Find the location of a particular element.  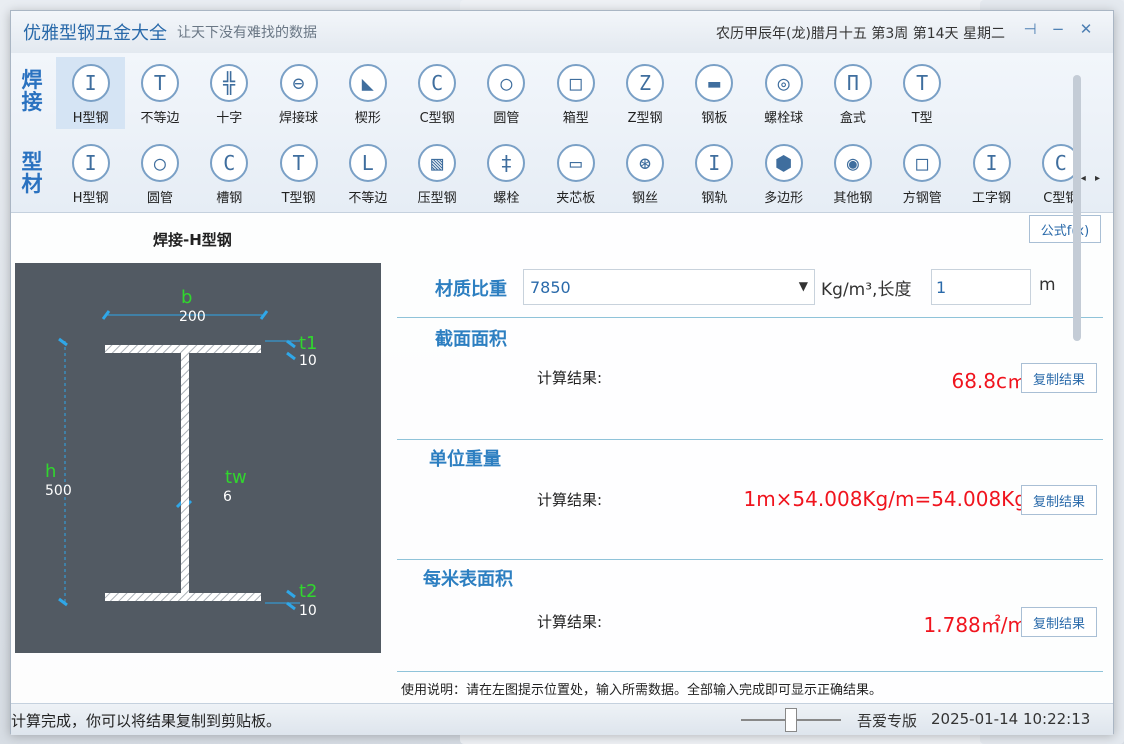

profile-tool-label: H型钢 is located at coordinates (90, 198).